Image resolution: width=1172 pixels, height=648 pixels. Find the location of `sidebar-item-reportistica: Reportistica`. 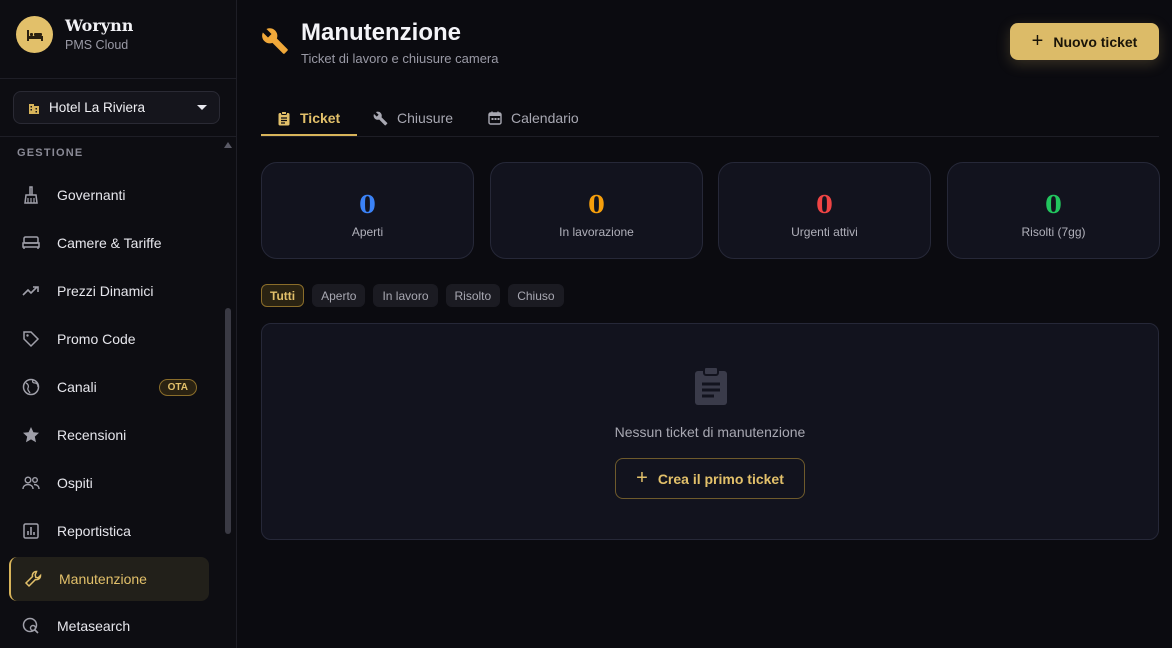

sidebar-item-reportistica: Reportistica is located at coordinates (109, 531).